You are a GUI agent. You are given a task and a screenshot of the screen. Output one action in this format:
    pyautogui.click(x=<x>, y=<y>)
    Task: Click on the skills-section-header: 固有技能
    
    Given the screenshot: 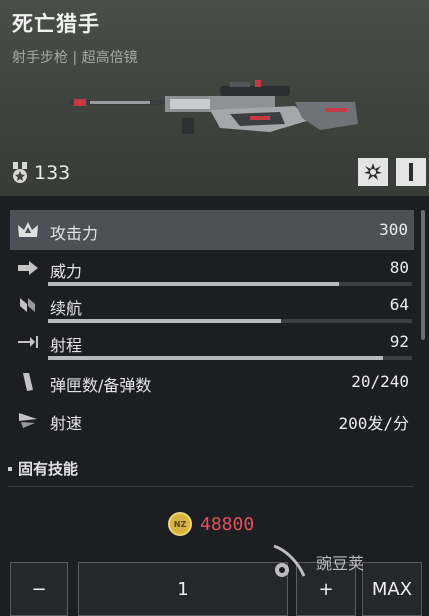 What is the action you would take?
    pyautogui.click(x=43, y=468)
    